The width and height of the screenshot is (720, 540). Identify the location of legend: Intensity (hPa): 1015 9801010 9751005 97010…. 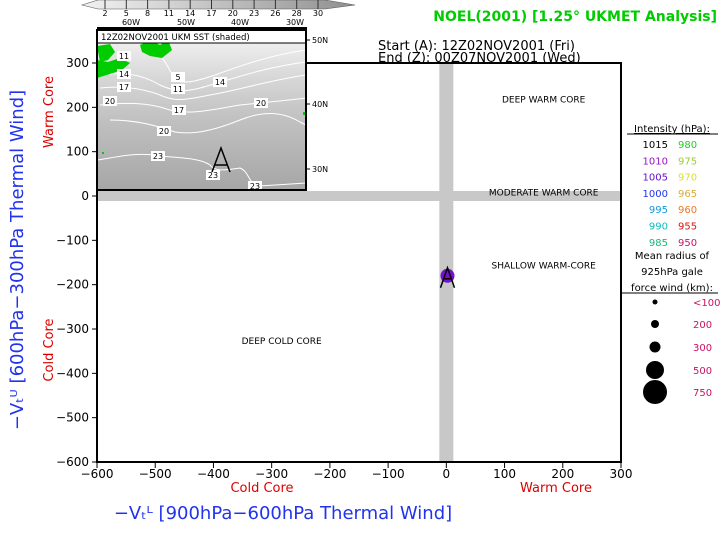
(671, 264).